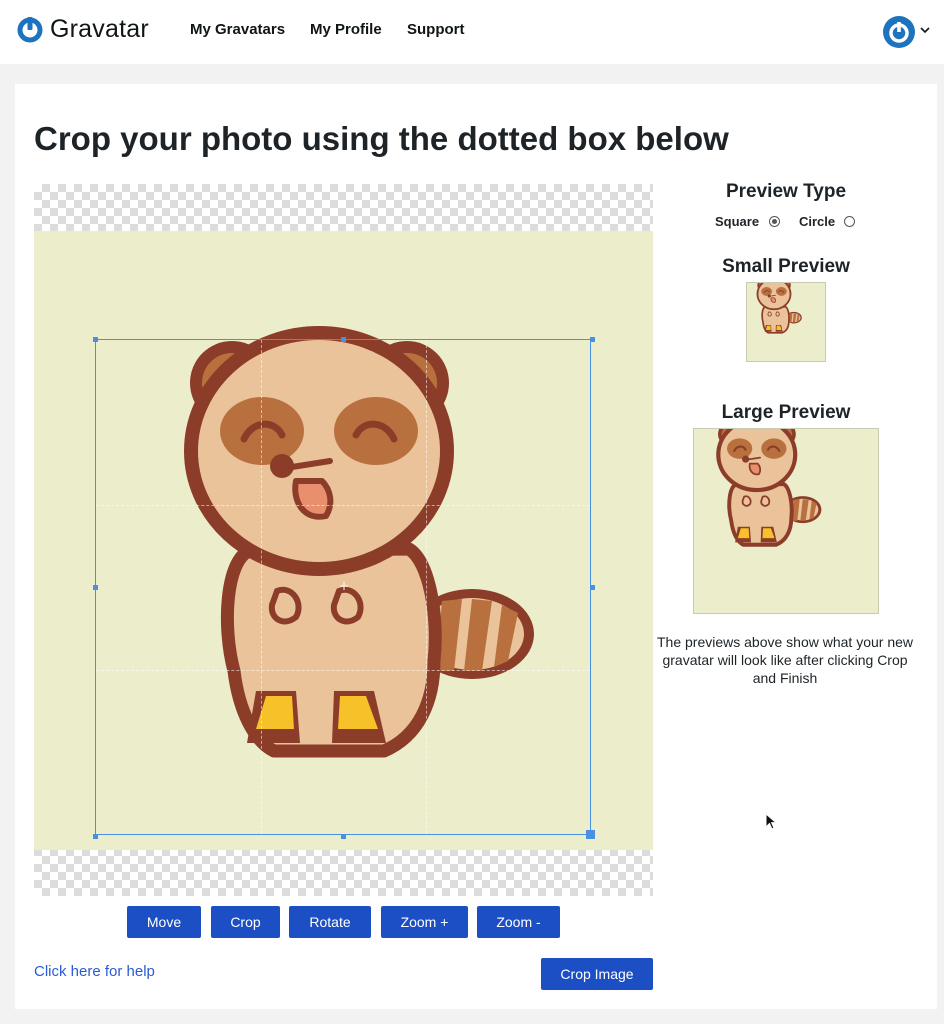 This screenshot has height=1024, width=944. I want to click on small-preview-heading: Small Preview, so click(786, 266).